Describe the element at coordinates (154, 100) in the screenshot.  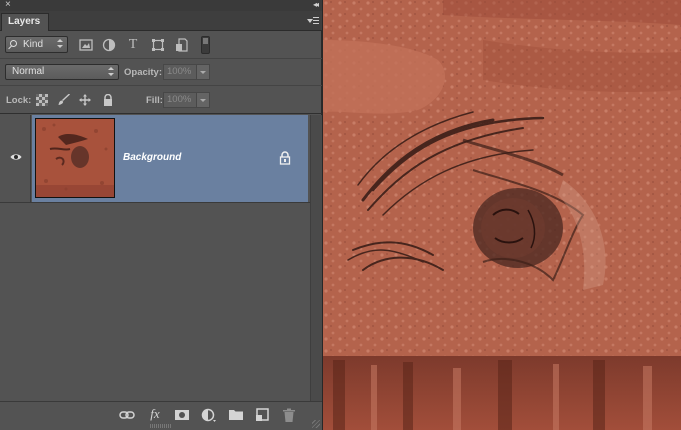
I see `fill-label: Fill:` at that location.